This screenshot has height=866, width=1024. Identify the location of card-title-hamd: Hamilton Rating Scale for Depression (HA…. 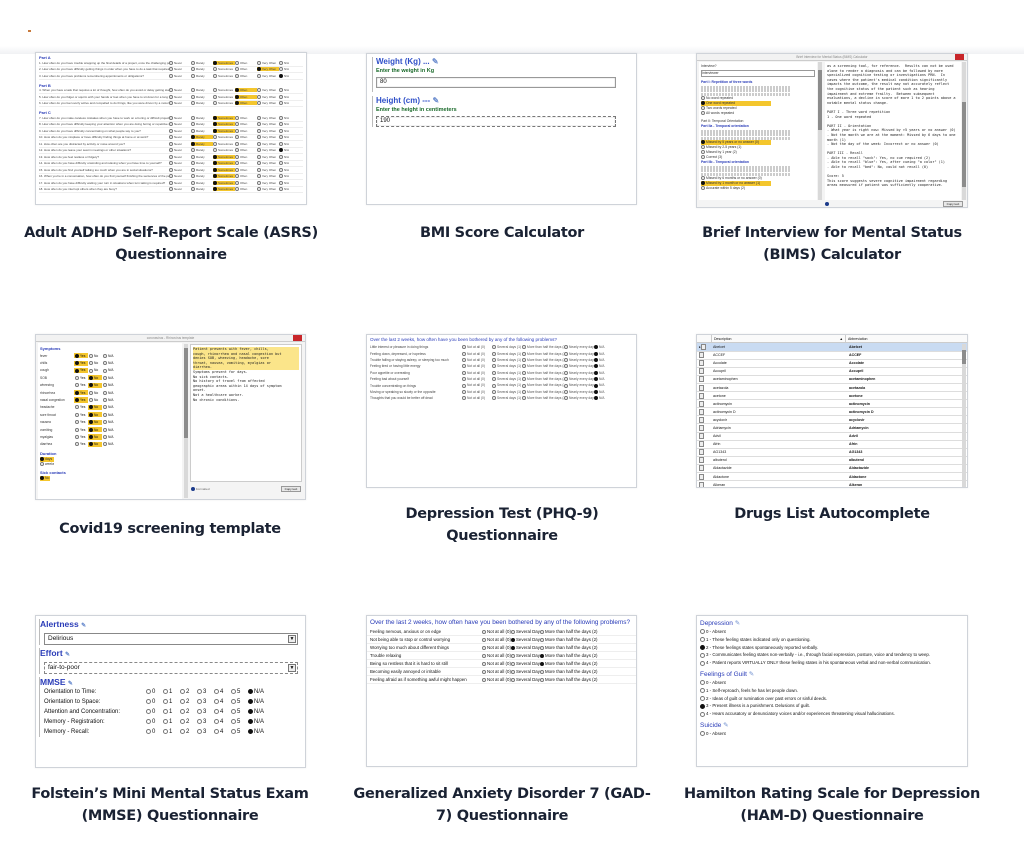
(832, 805).